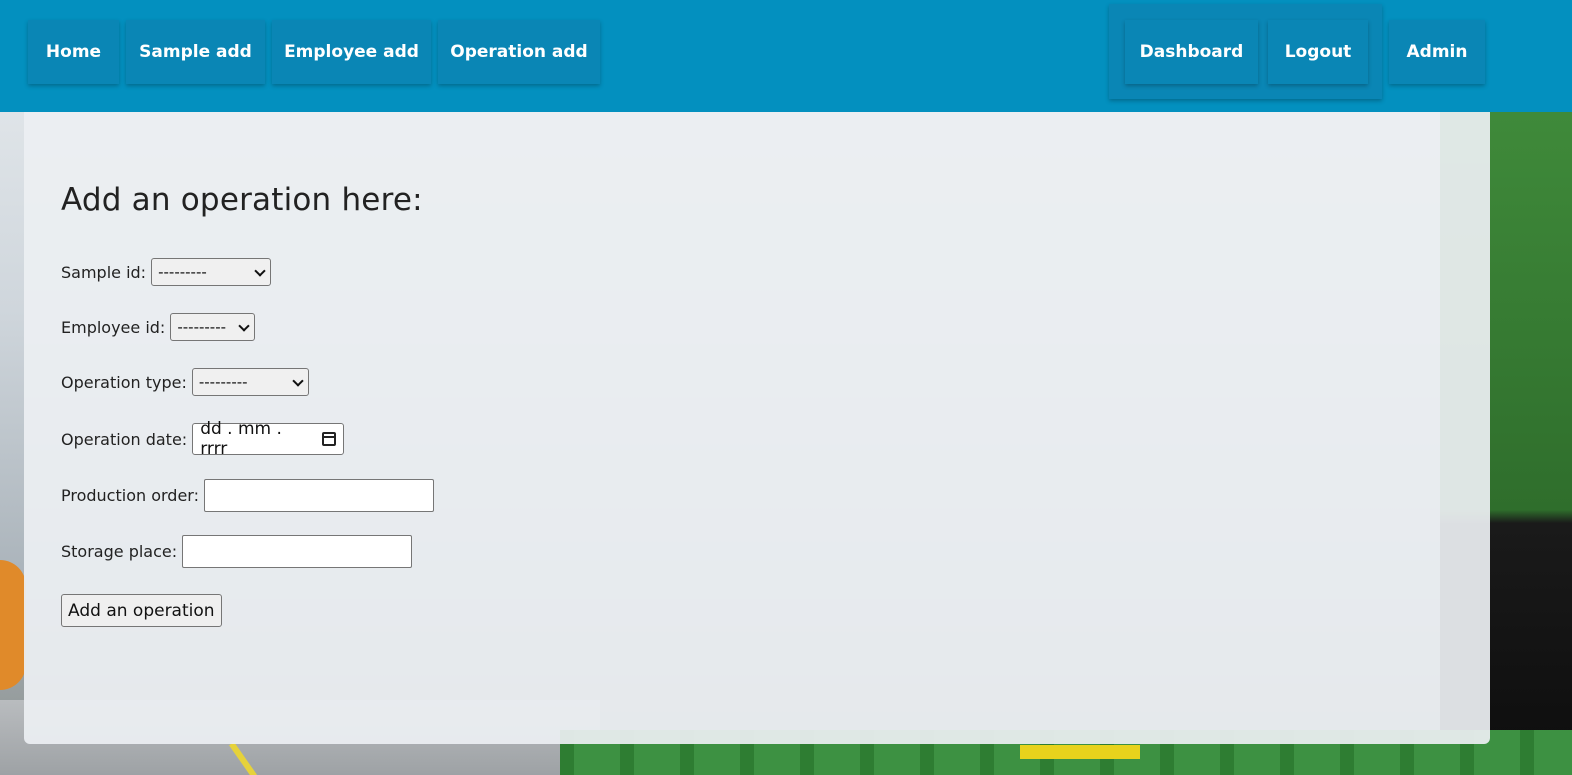  Describe the element at coordinates (242, 200) in the screenshot. I see `page-title: Add an operation here:` at that location.